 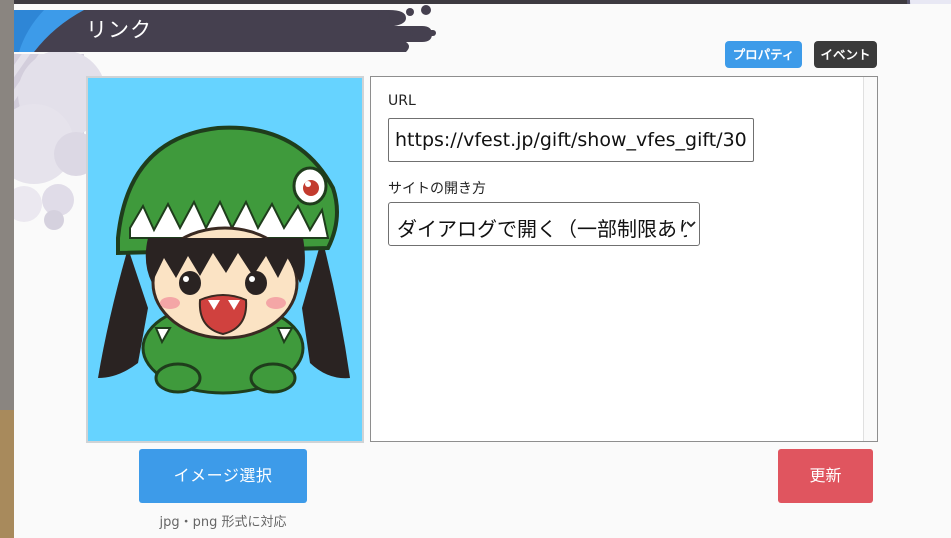 I want to click on dialog-title: リンク, so click(x=119, y=30).